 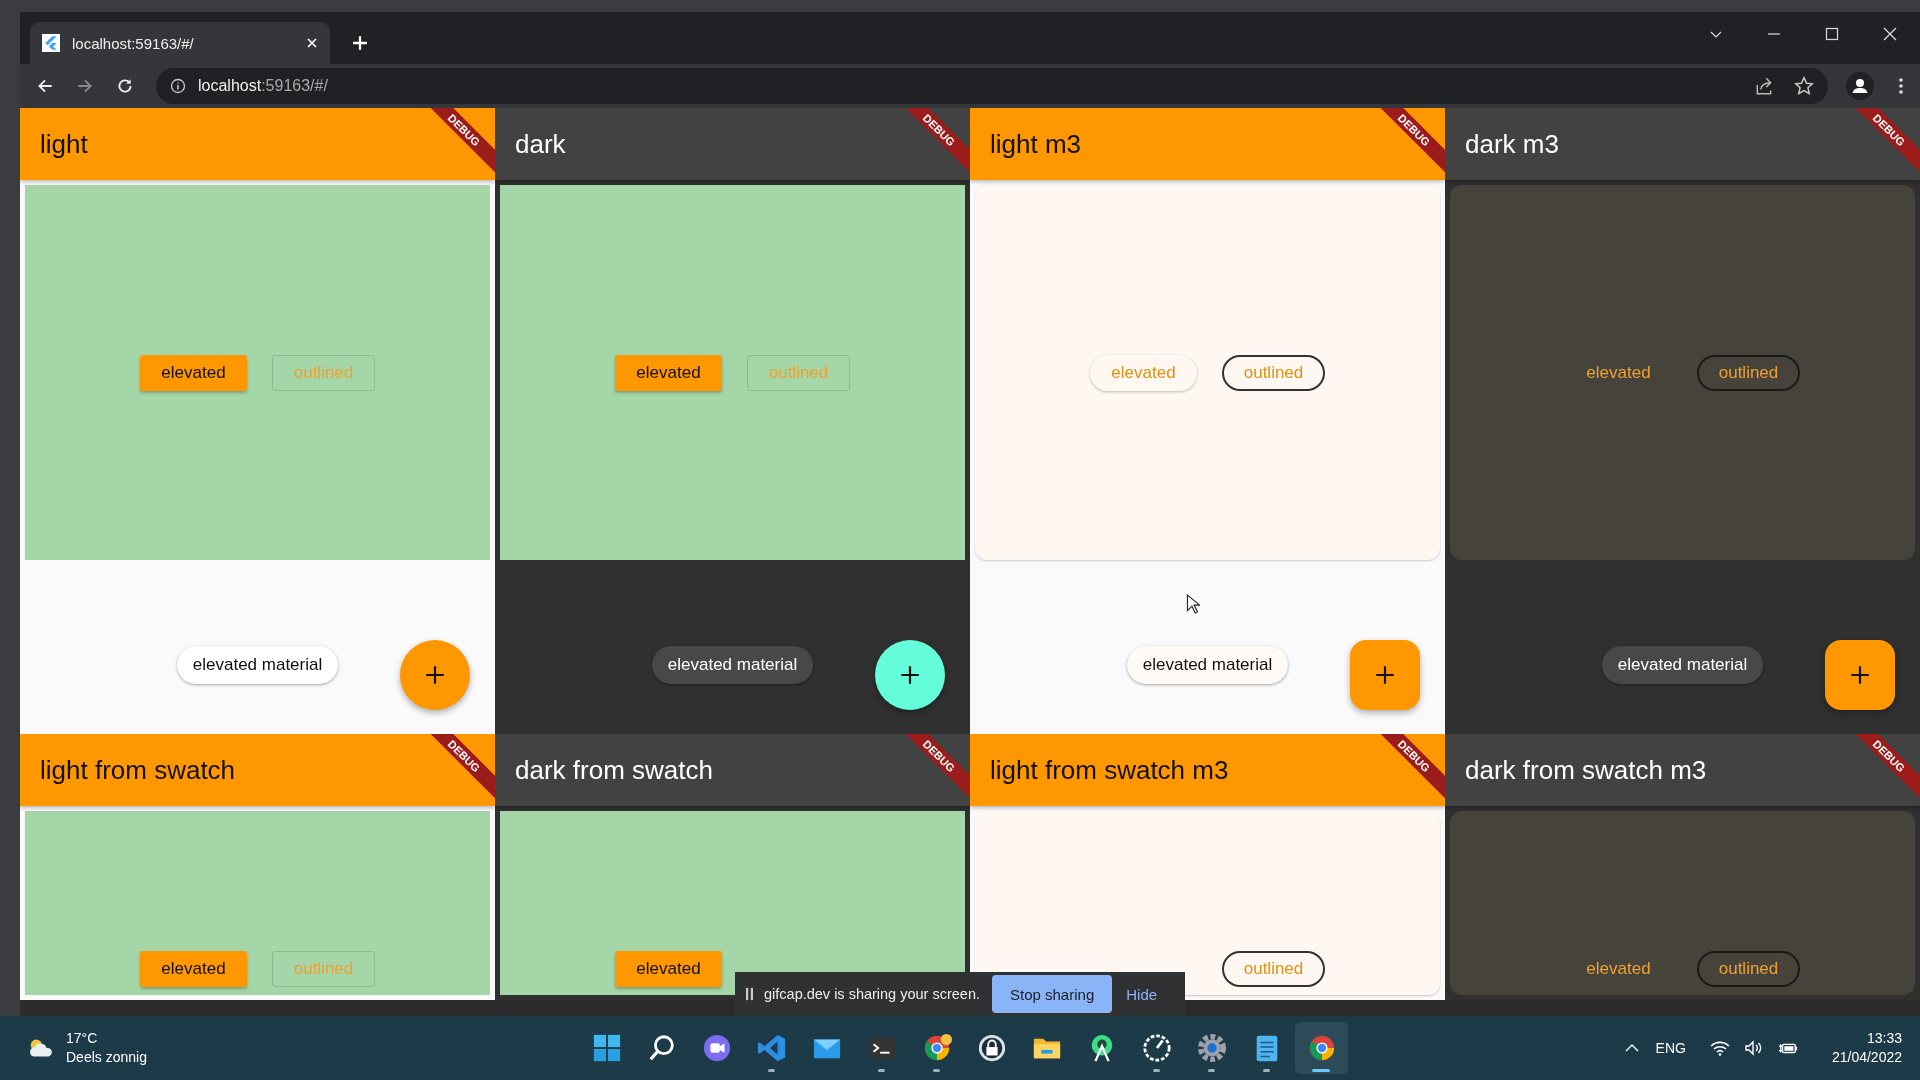 What do you see at coordinates (1142, 994) in the screenshot?
I see `hide-link: Hide` at bounding box center [1142, 994].